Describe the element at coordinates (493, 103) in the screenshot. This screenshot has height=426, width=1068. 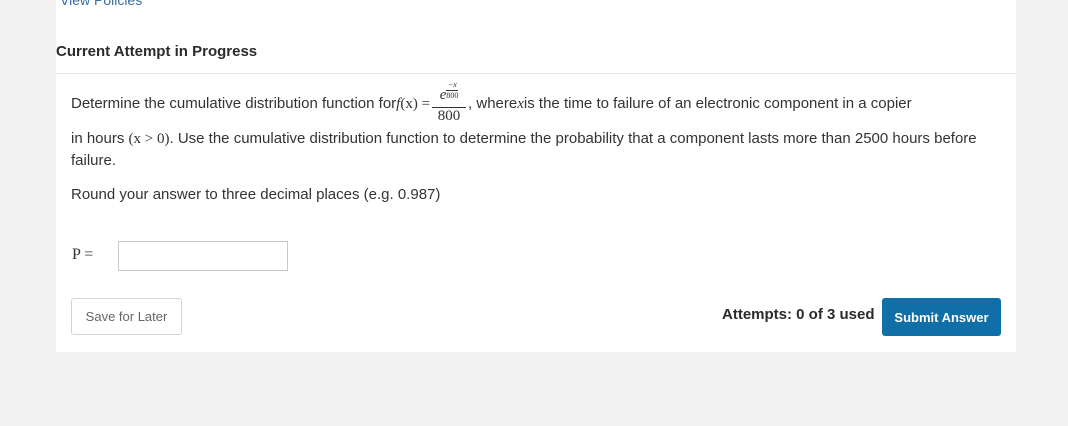
I see `question-suffix: , where` at that location.